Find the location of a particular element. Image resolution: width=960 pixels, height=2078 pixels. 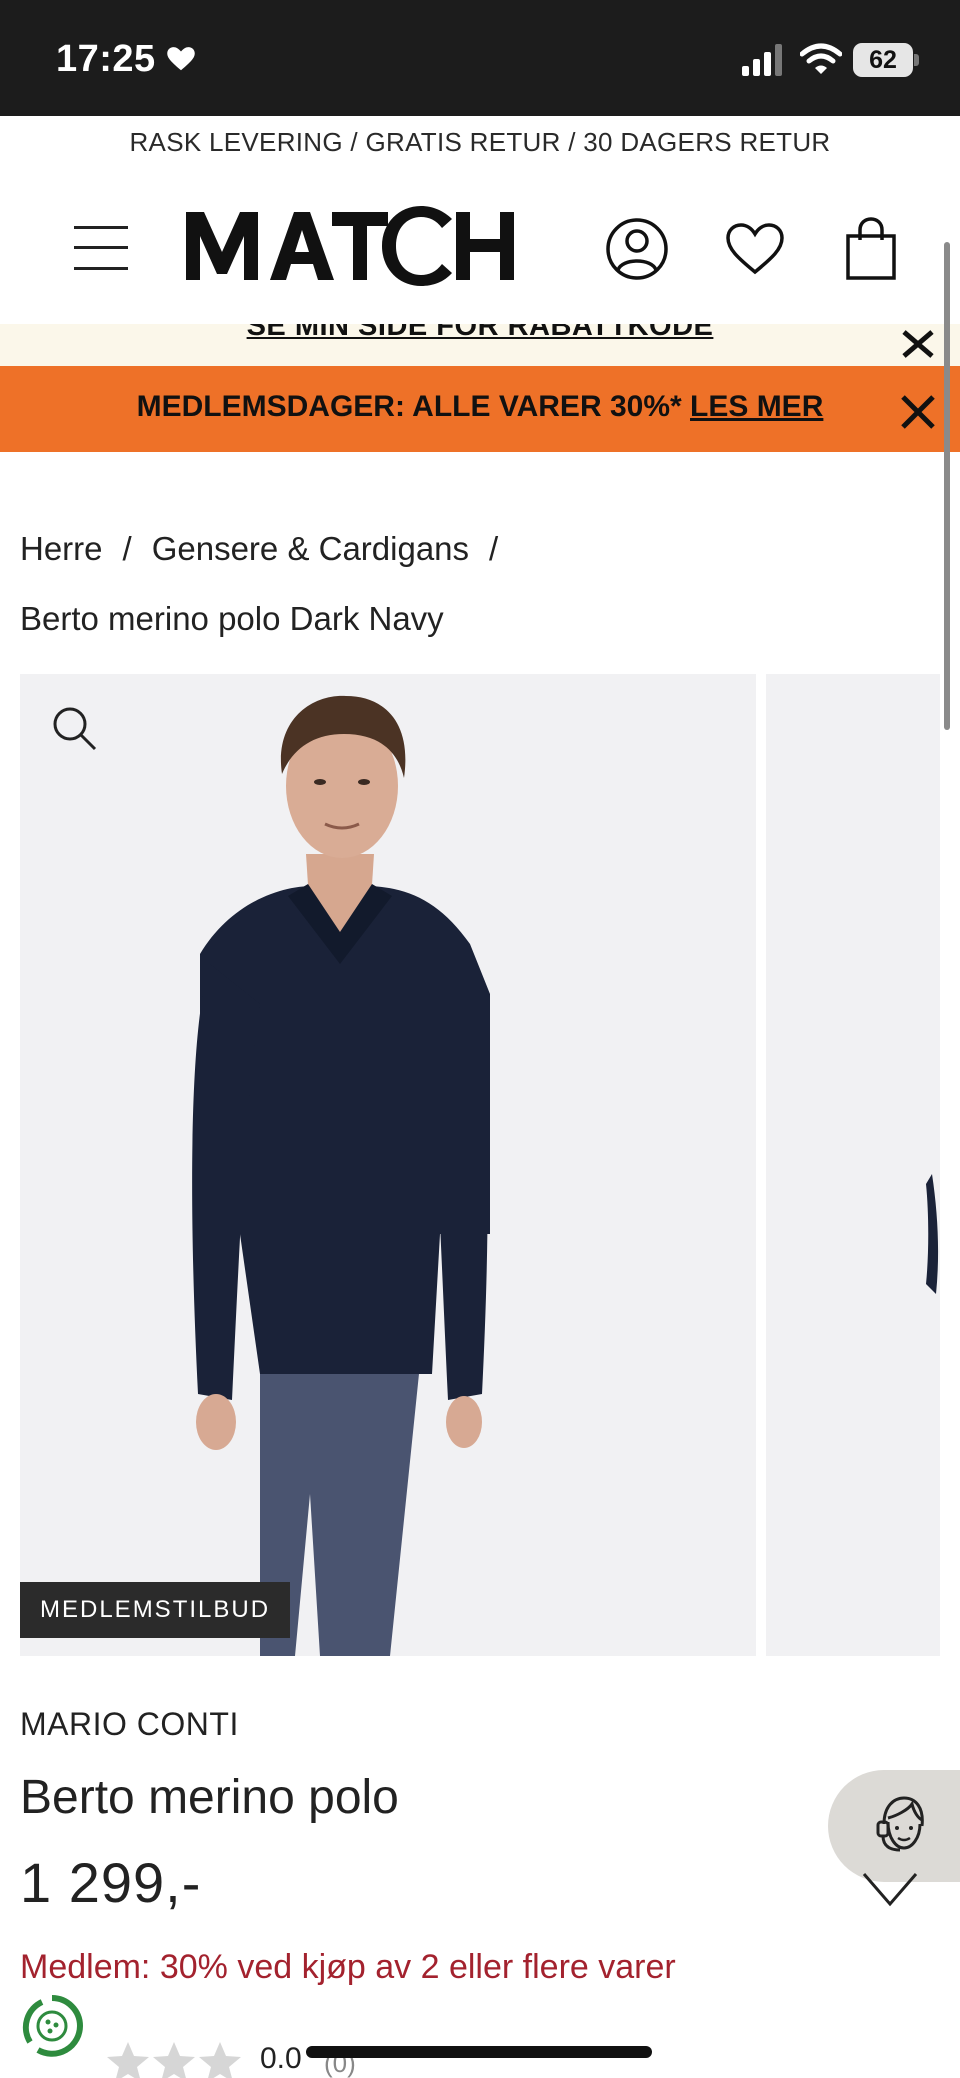

battery-tip is located at coordinates (916, 60).